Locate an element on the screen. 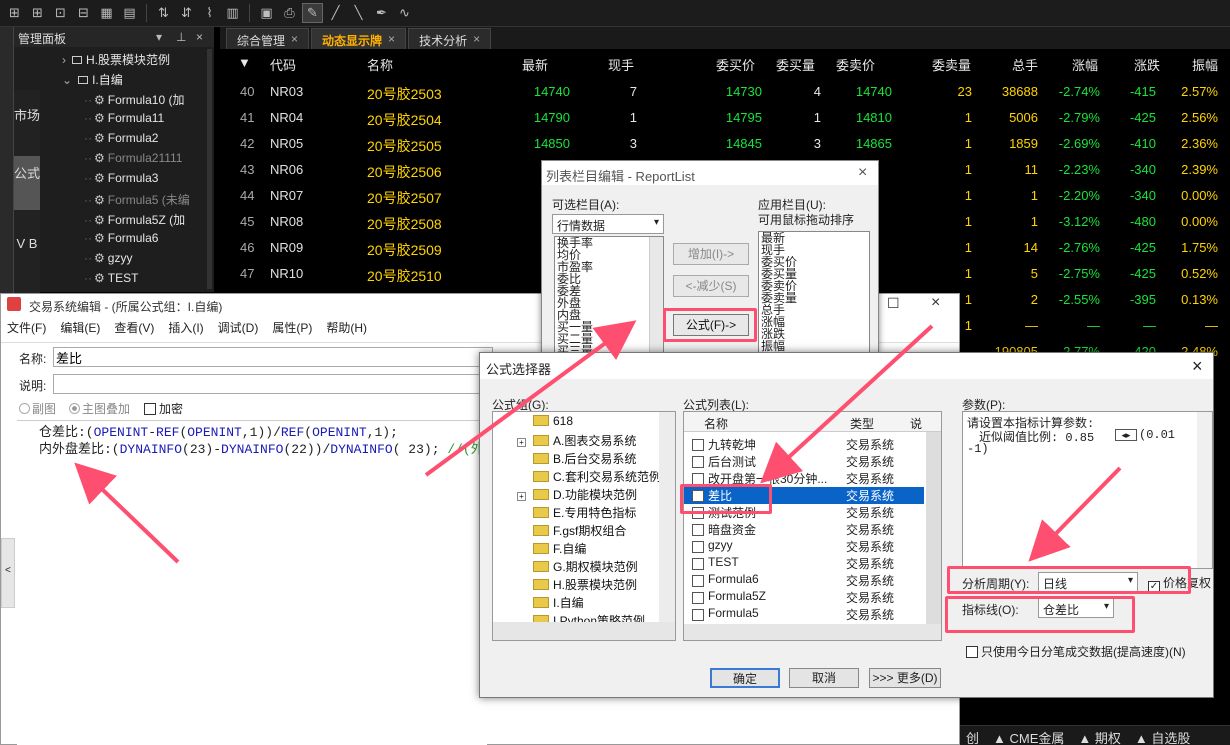 Image resolution: width=1230 pixels, height=745 pixels. arrow-to-period is located at coordinates (1075, 514).